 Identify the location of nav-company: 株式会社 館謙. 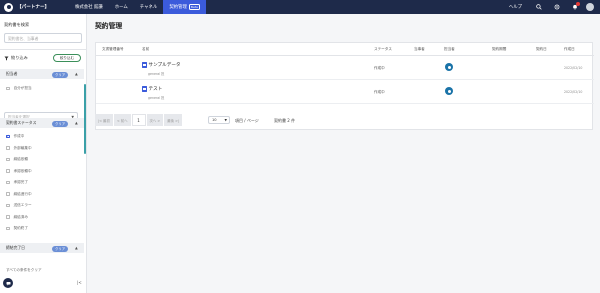
(89, 7).